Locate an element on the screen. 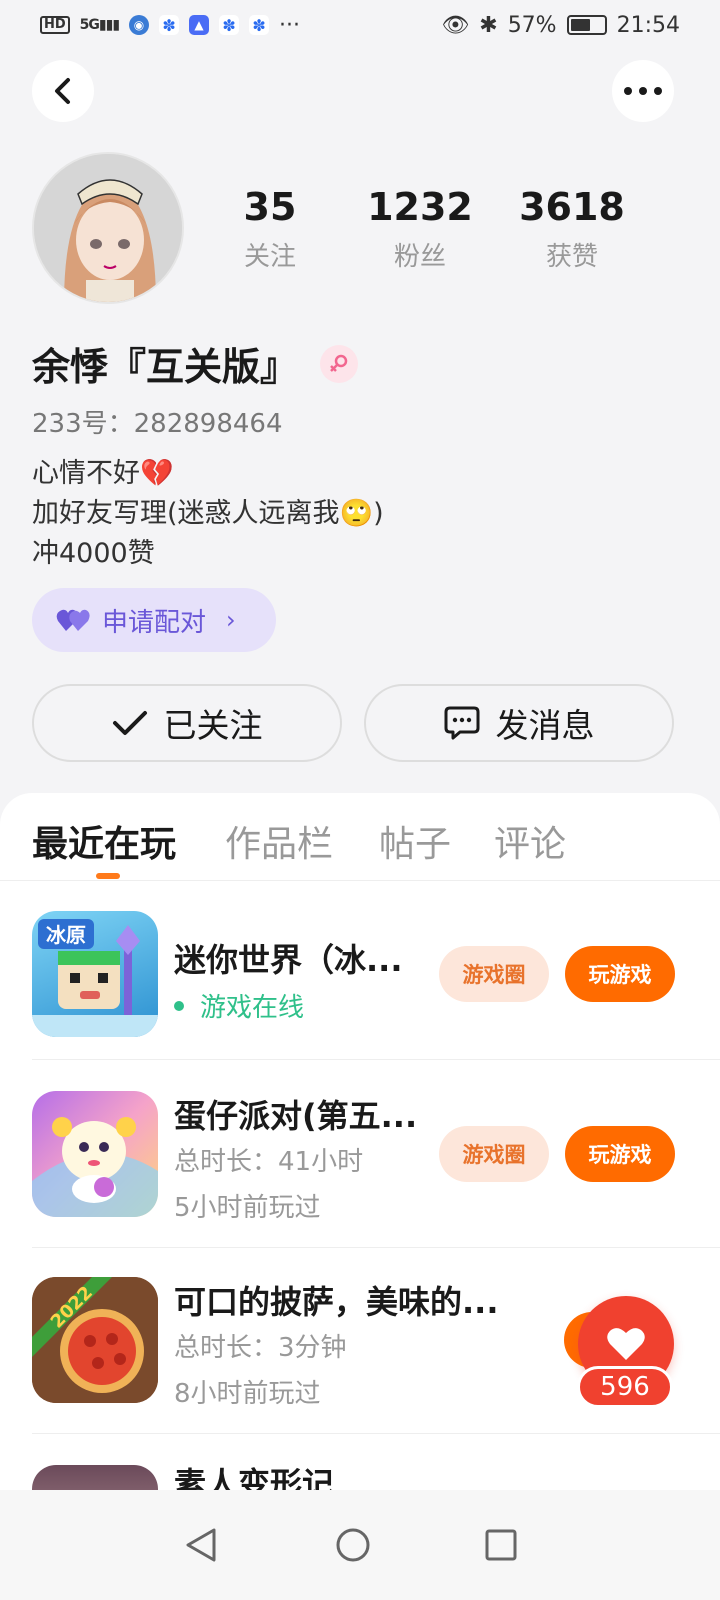 This screenshot has width=720, height=1600. status-bar: HD 5G▮▮▮ ◉ ✽ ▲ ✽ ✽ ··· 👁 ✱ 57% 21:54 is located at coordinates (360, 25).